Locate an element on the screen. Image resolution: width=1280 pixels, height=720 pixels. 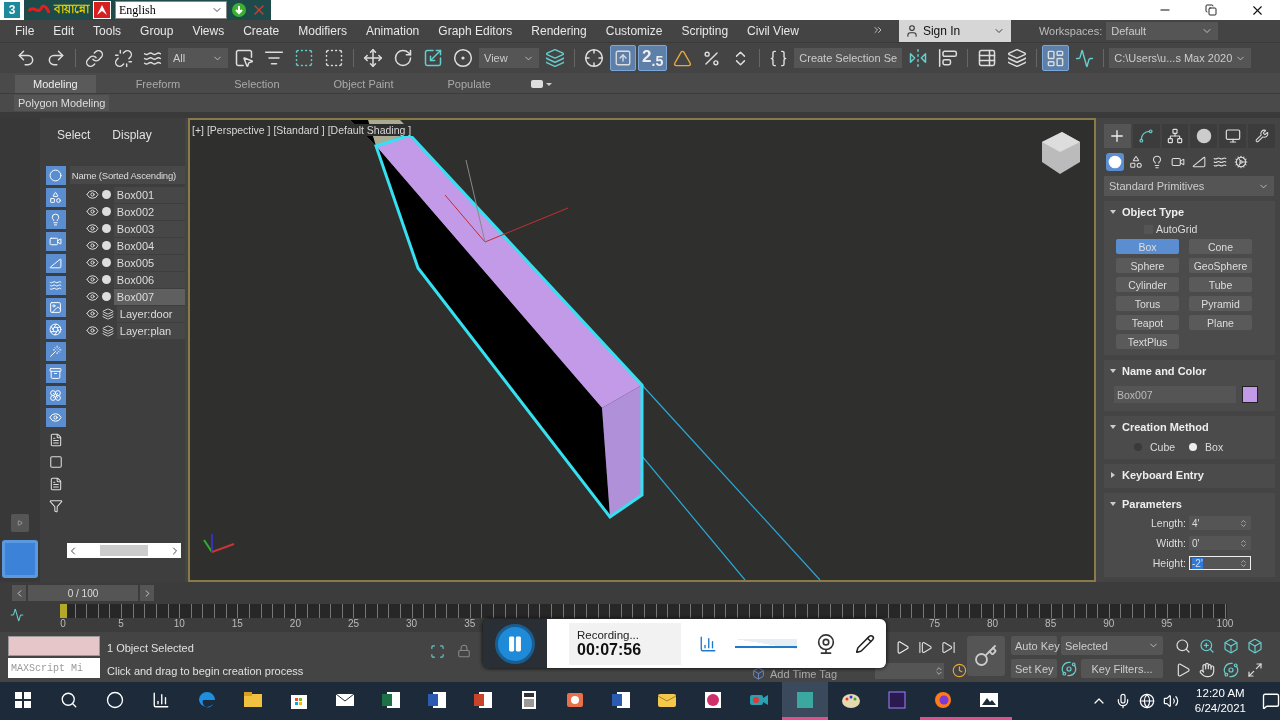
menu-item: Civil View is located at coordinates (774, 31).